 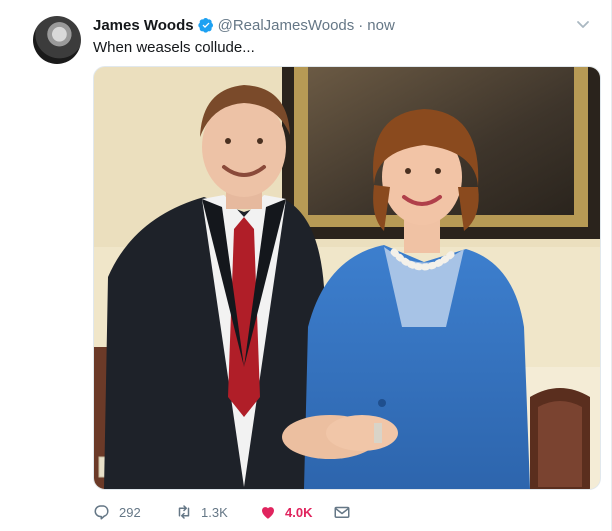 I want to click on envelope-icon, so click(x=342, y=512).